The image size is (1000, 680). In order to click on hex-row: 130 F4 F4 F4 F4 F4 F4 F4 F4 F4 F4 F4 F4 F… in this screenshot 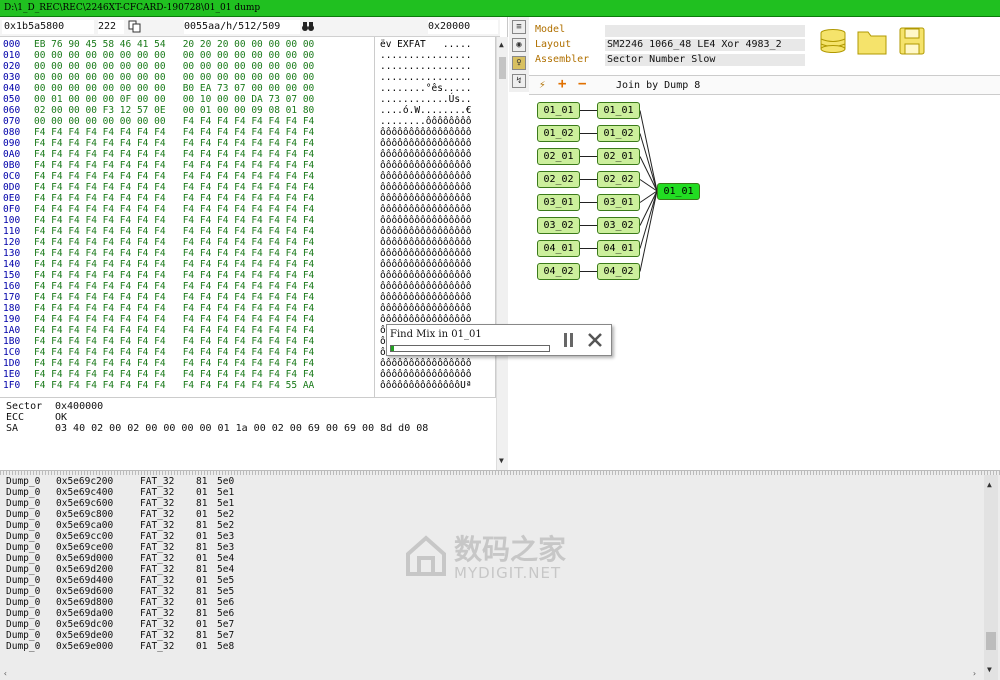, I will do `click(248, 253)`.